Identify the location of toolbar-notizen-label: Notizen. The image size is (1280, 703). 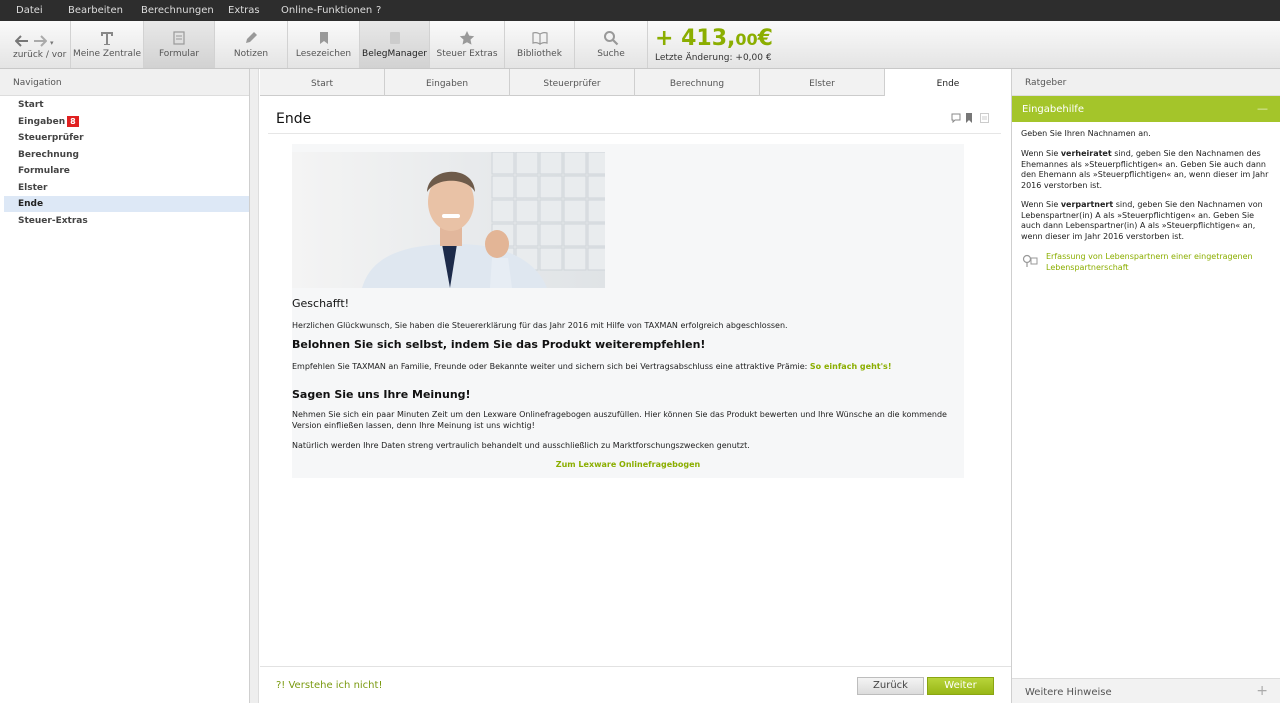
(251, 54).